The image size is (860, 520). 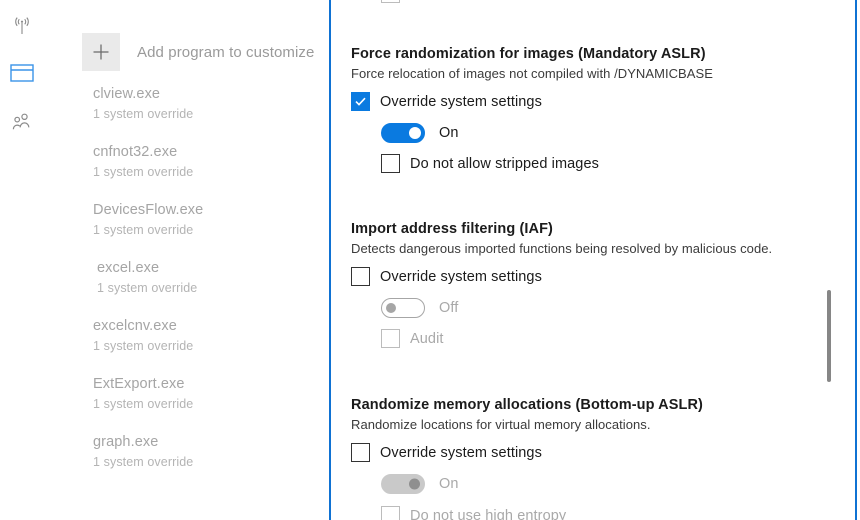 I want to click on program-list-item: graph.exe 1 system override, so click(x=187, y=458).